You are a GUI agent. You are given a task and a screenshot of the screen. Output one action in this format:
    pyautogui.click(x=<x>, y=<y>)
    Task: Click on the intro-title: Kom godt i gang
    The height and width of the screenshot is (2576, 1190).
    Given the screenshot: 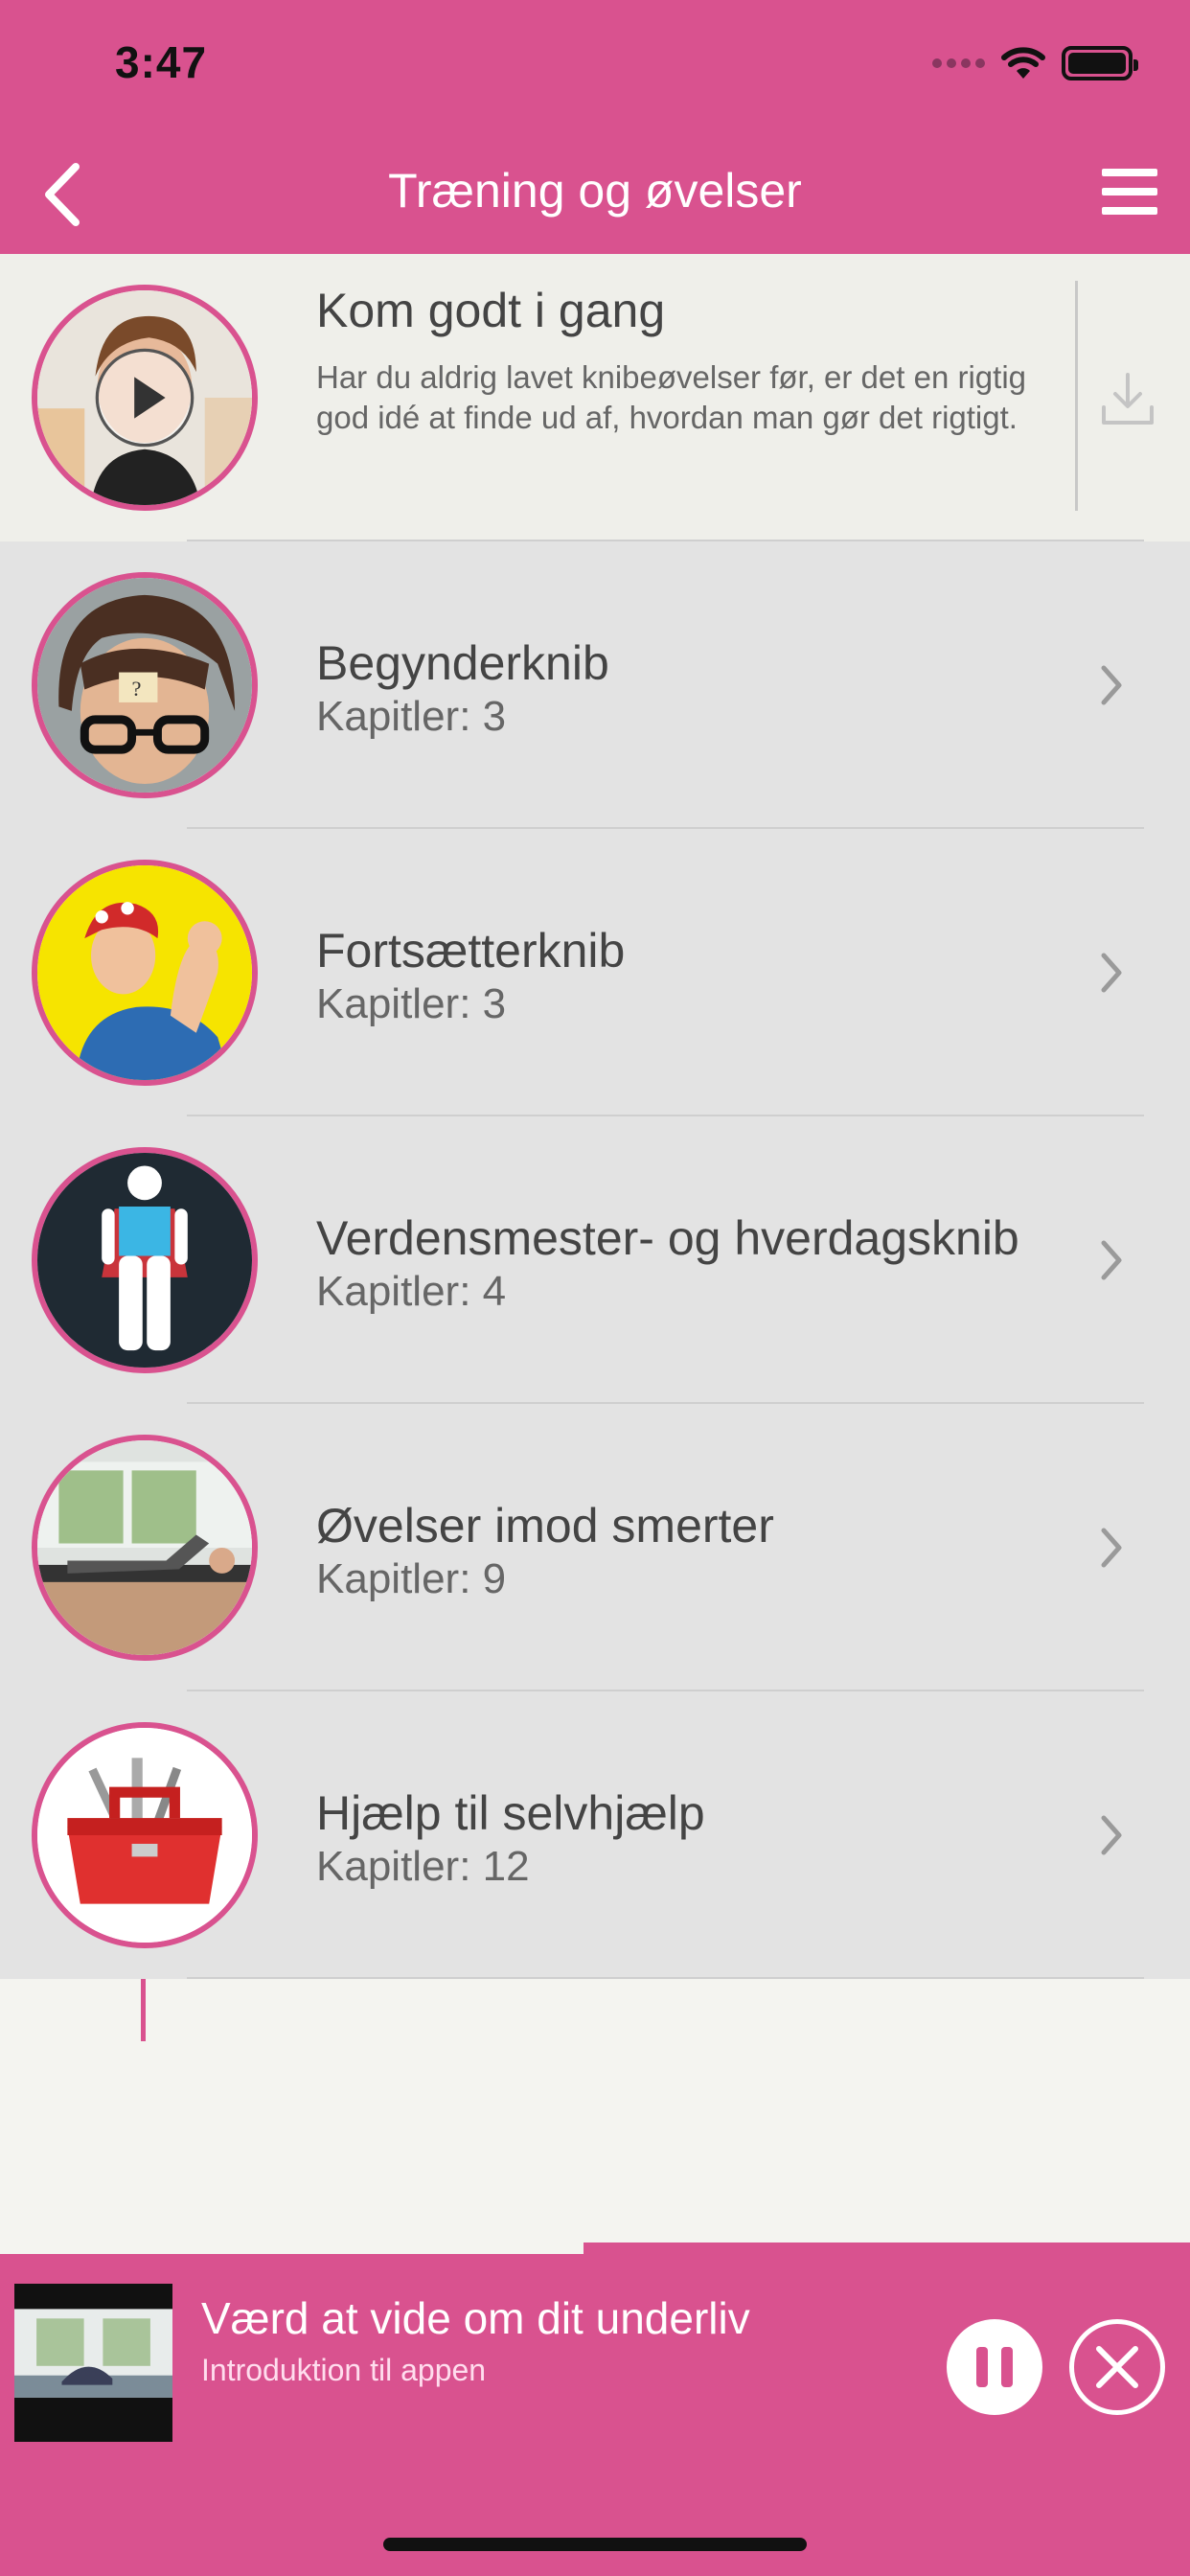 What is the action you would take?
    pyautogui.click(x=491, y=310)
    